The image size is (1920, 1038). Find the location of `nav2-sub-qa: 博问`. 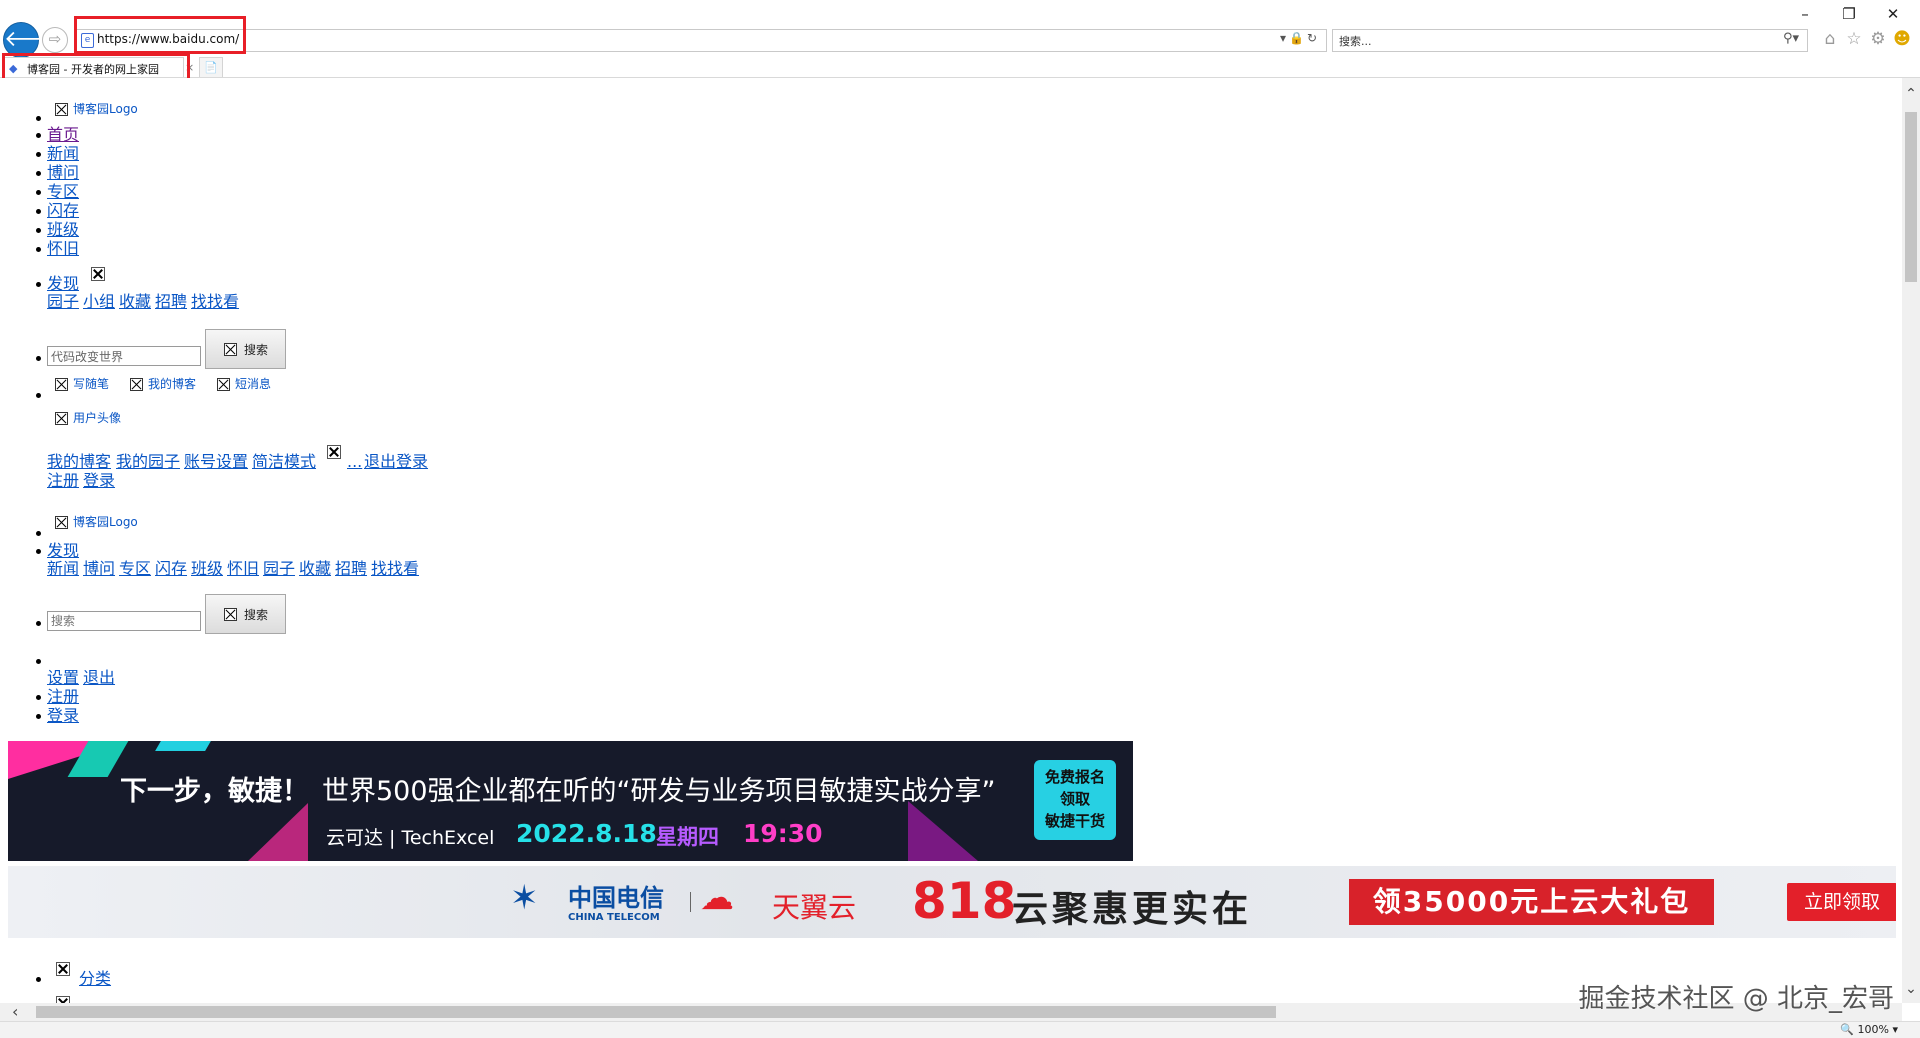

nav2-sub-qa: 博问 is located at coordinates (99, 568).